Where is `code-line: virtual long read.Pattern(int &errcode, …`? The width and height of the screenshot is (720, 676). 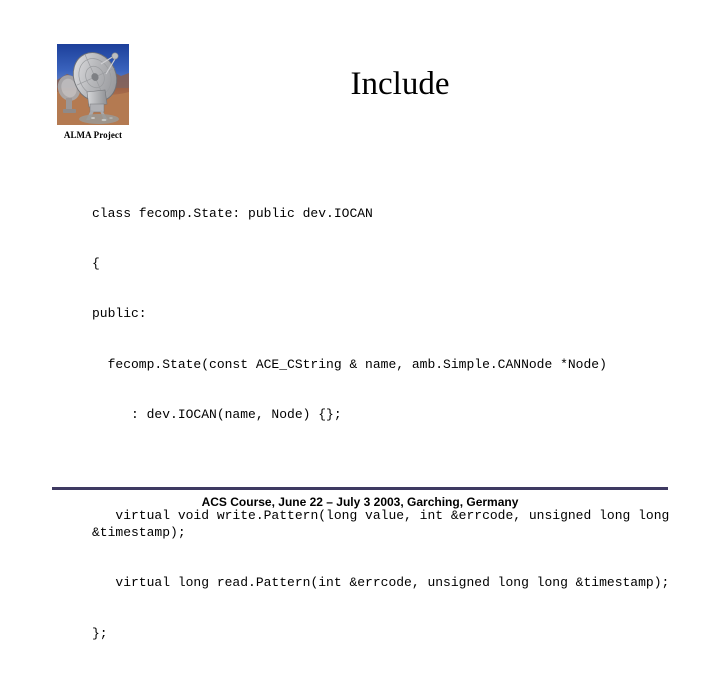
code-line: virtual long read.Pattern(int &errcode, … is located at coordinates (381, 583).